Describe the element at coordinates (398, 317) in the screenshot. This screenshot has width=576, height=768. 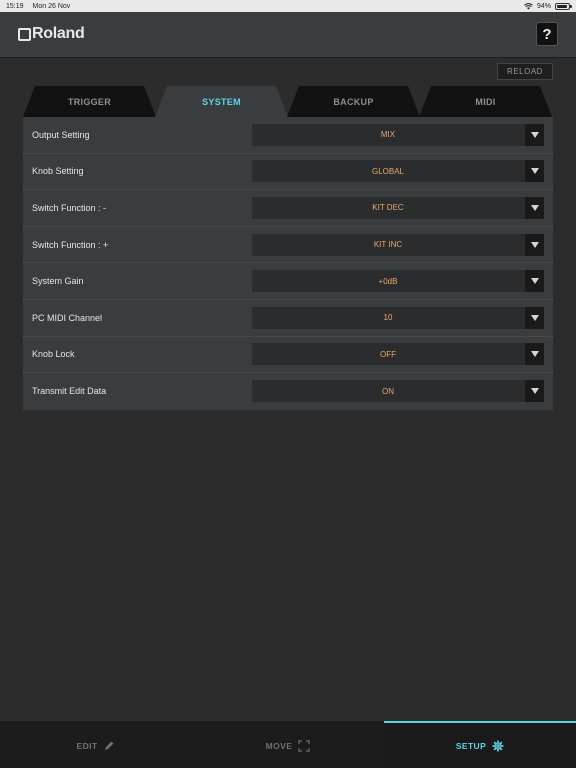
I see `pc-midi-channel-select: 10` at that location.